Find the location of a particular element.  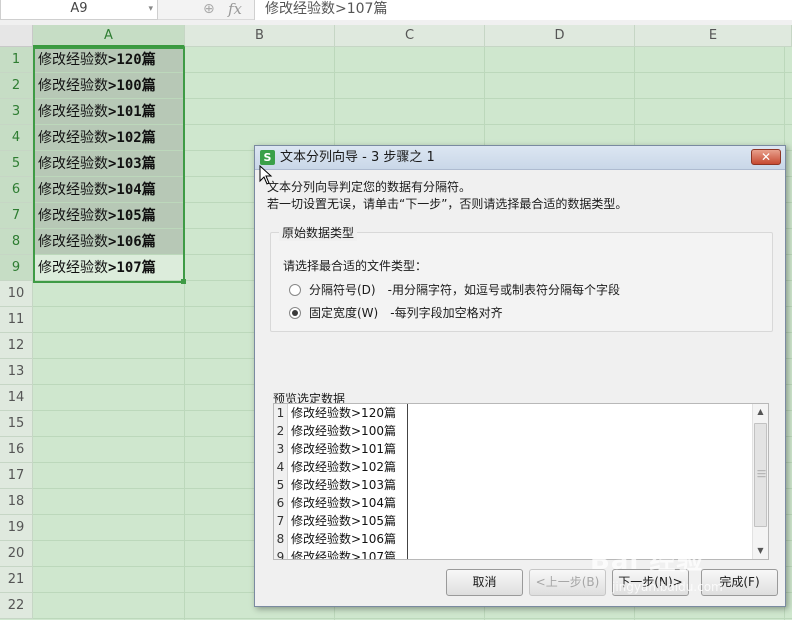

cell-a2: 修改经验数>100篇 is located at coordinates (109, 85).